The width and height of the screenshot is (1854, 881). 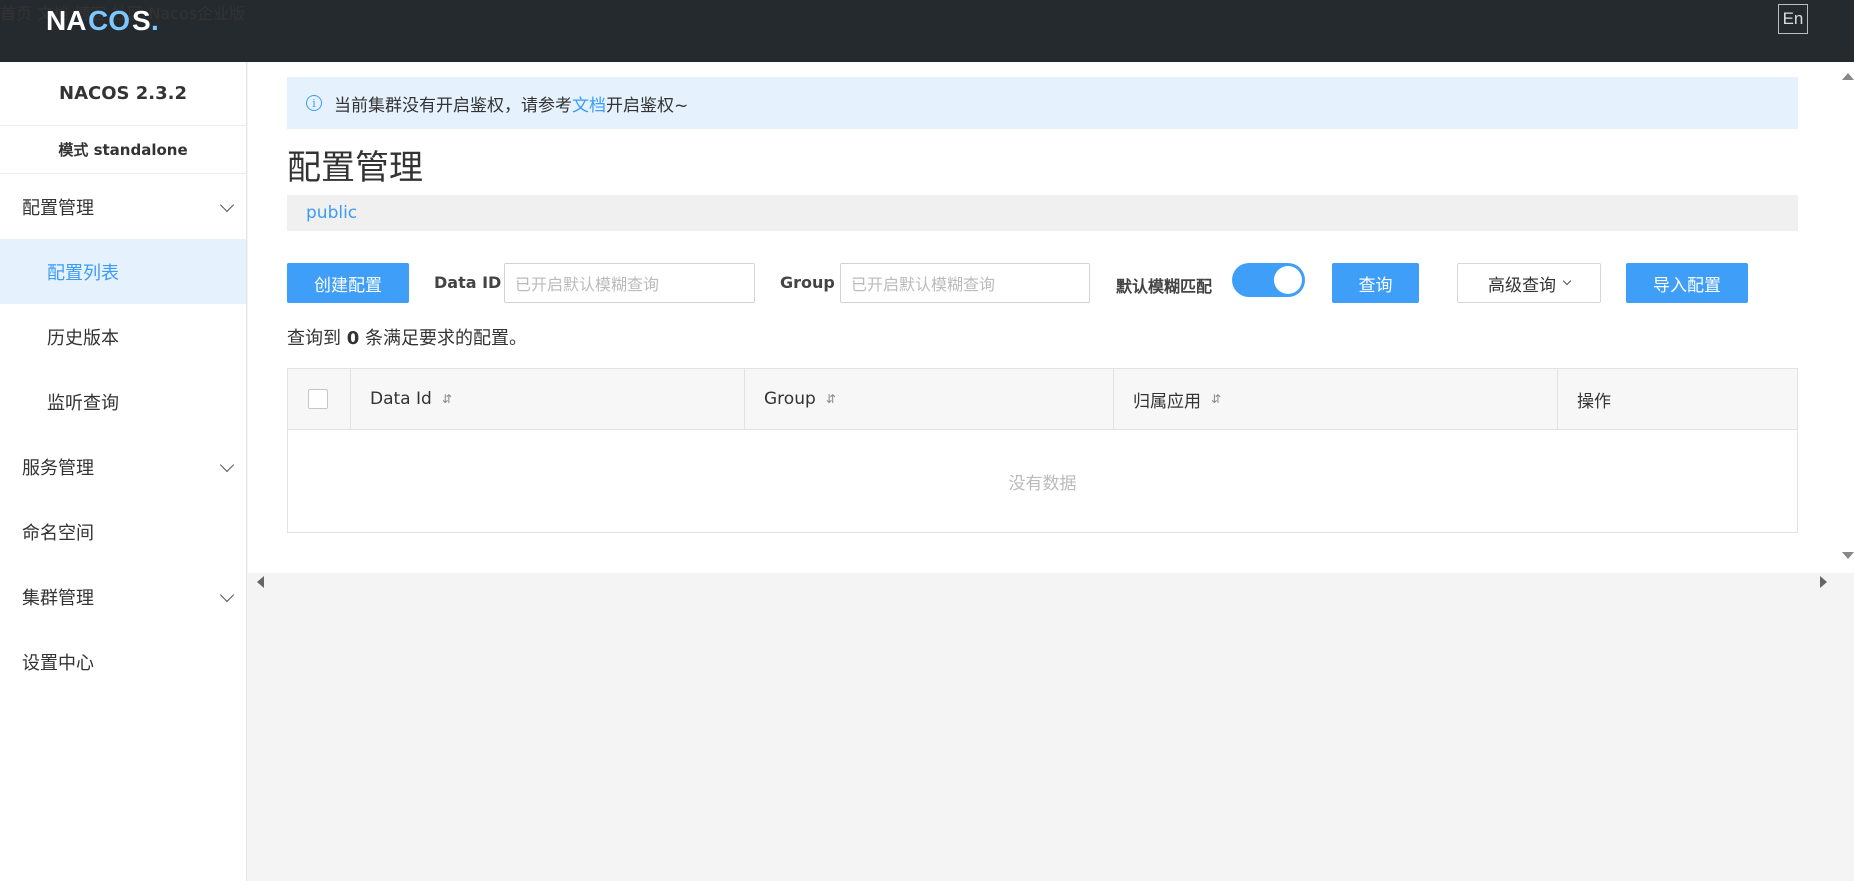 What do you see at coordinates (548, 399) in the screenshot?
I see `column-header-data-id: Data Id ⇵` at bounding box center [548, 399].